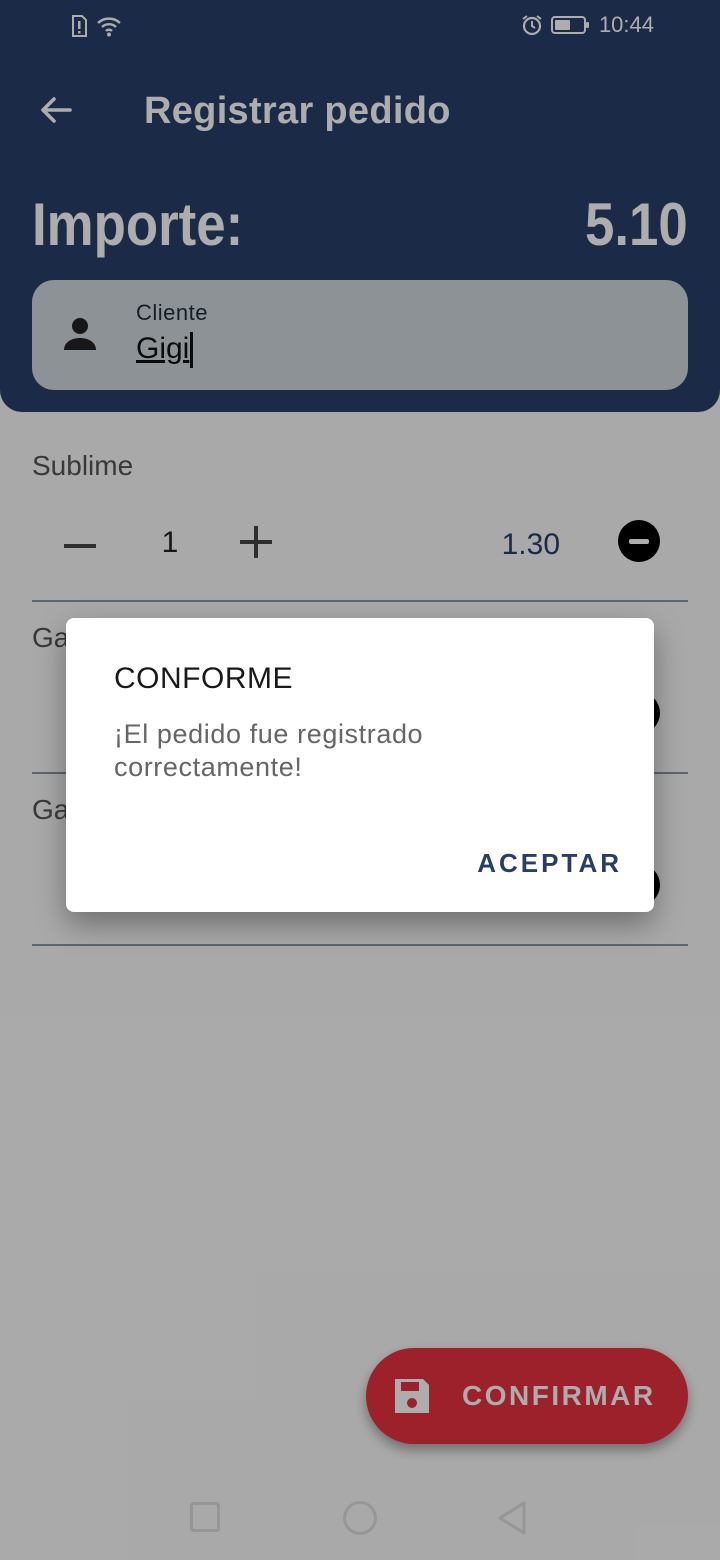  I want to click on dialog-title: CONFORME, so click(203, 678).